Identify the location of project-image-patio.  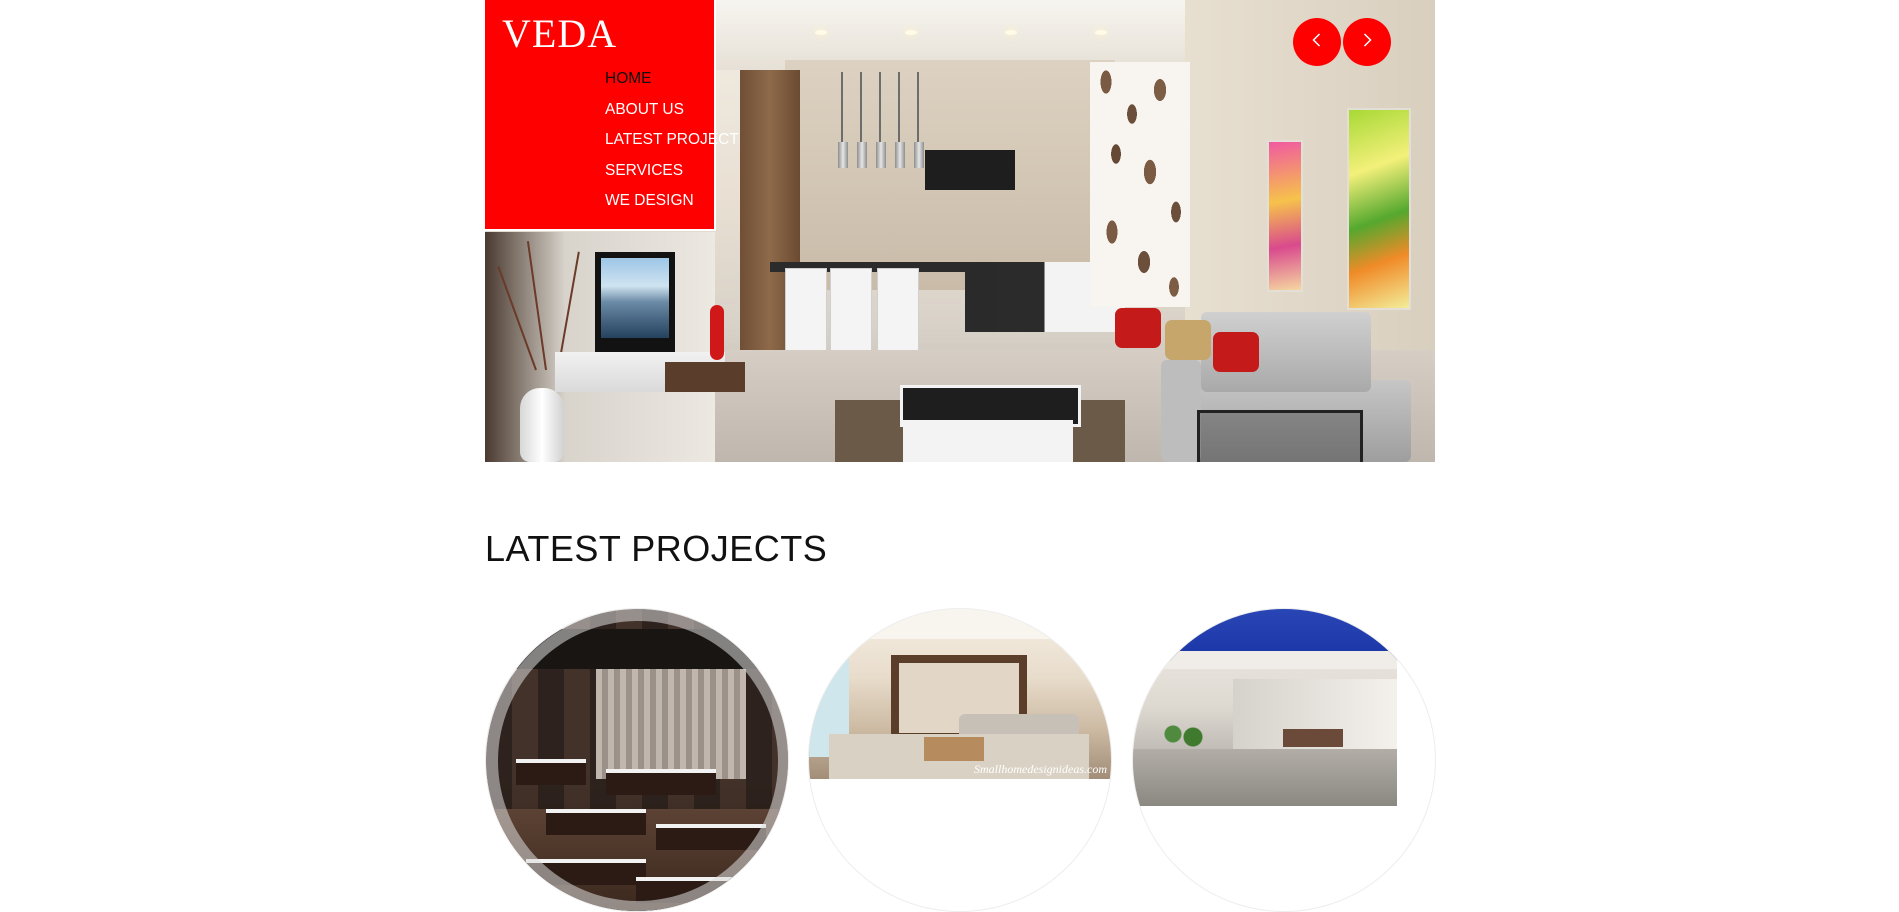
(1265, 707).